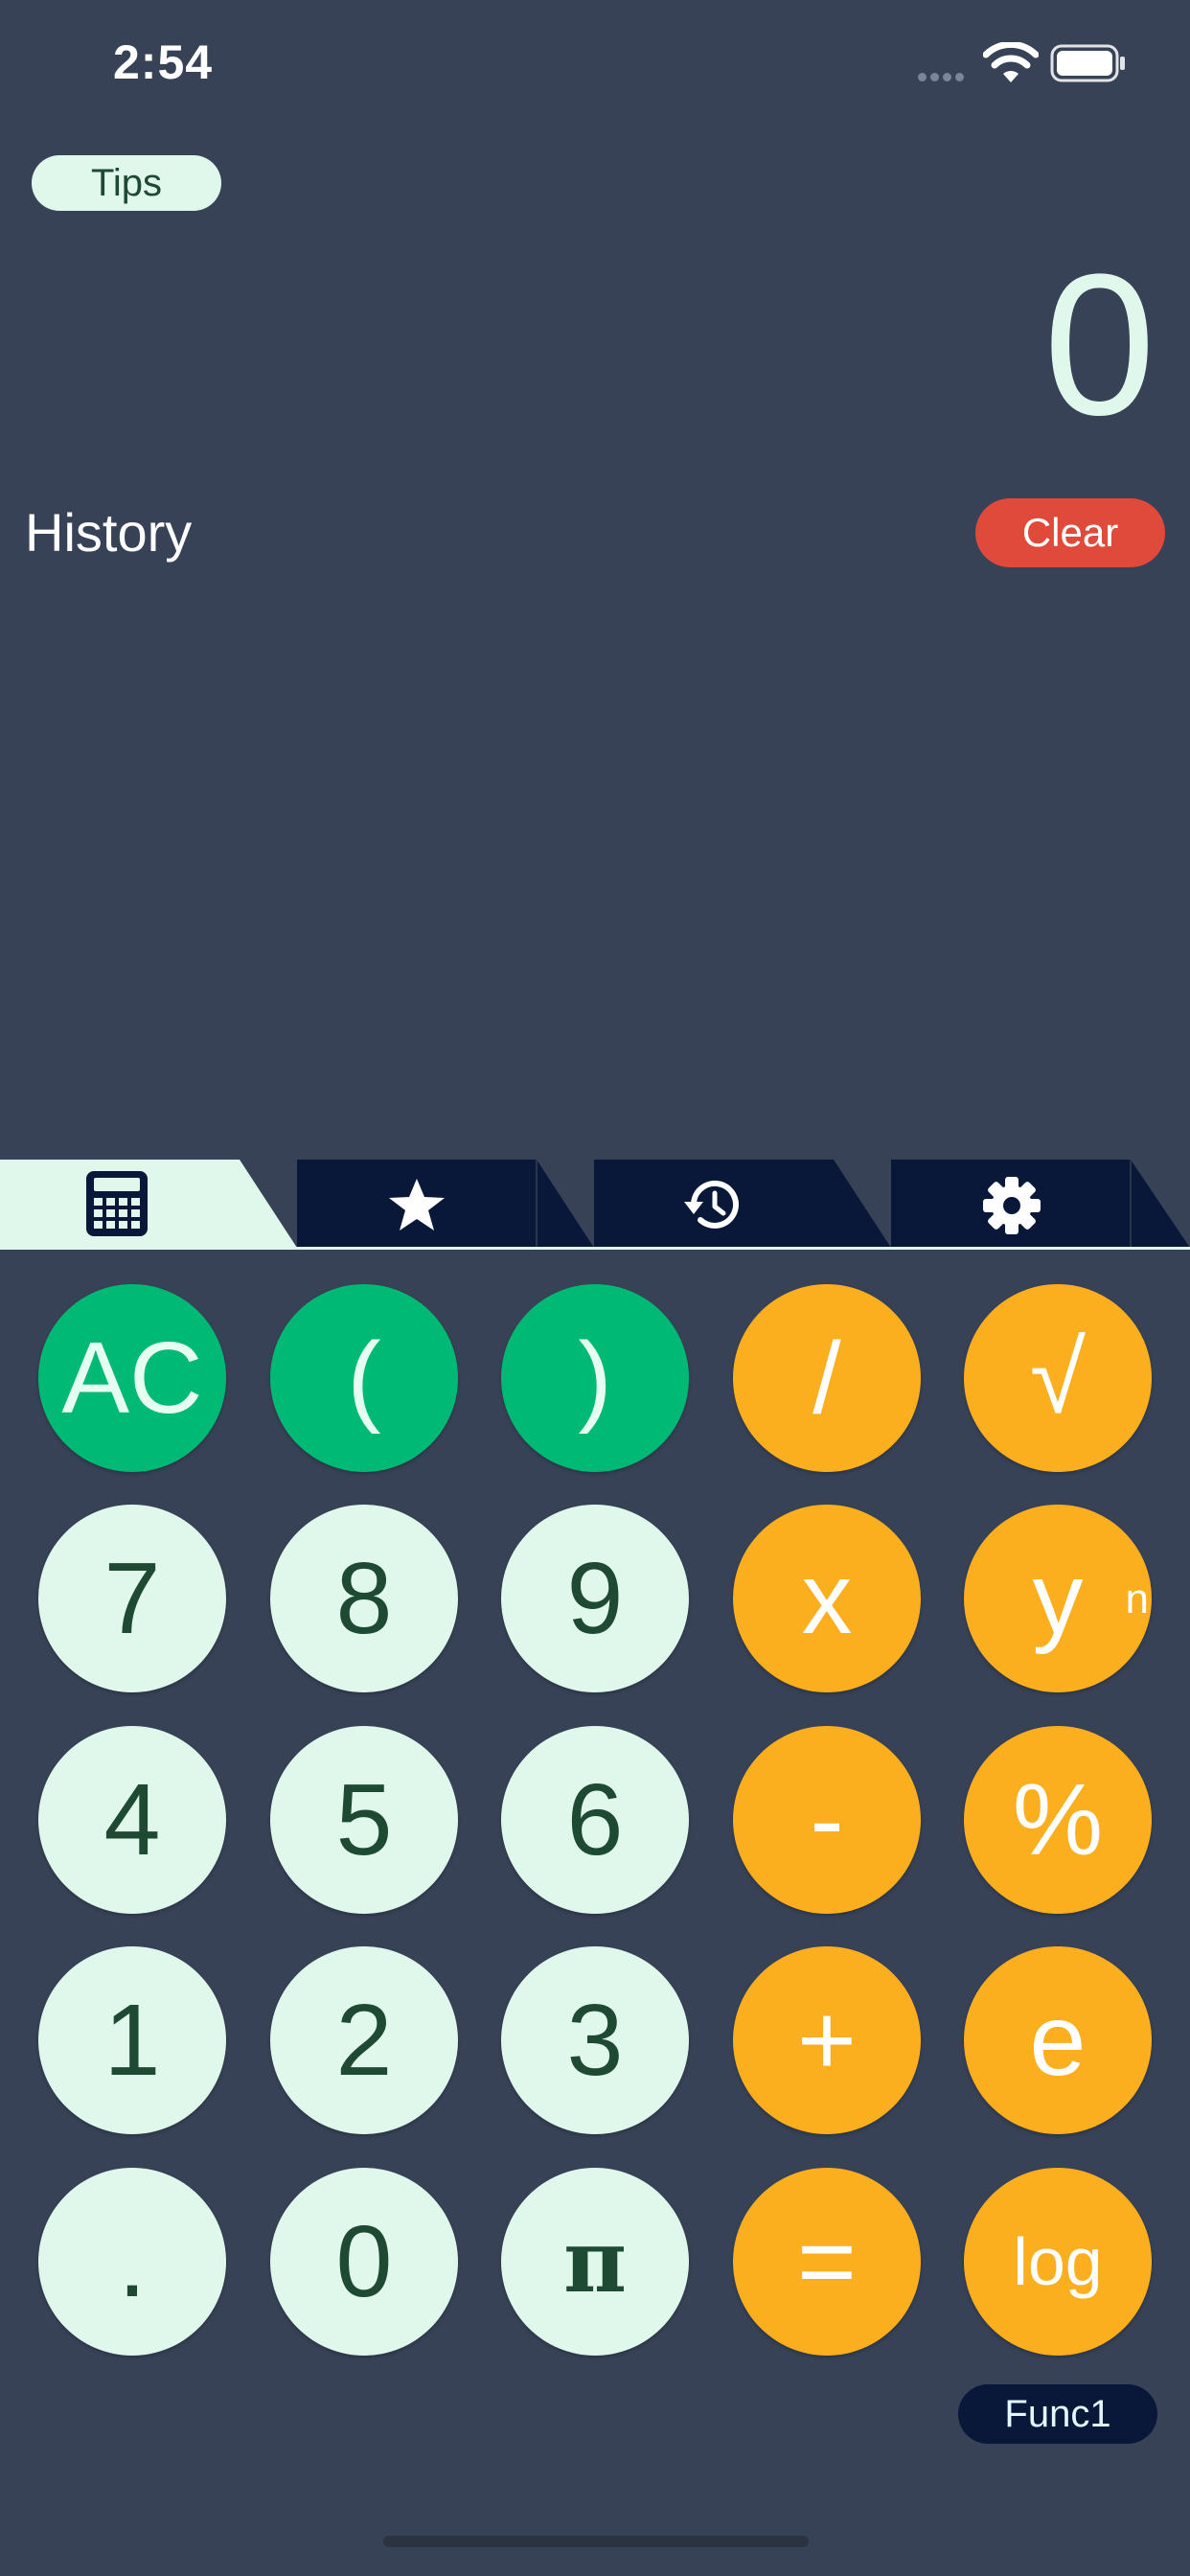  What do you see at coordinates (109, 532) in the screenshot?
I see `history-title: History` at bounding box center [109, 532].